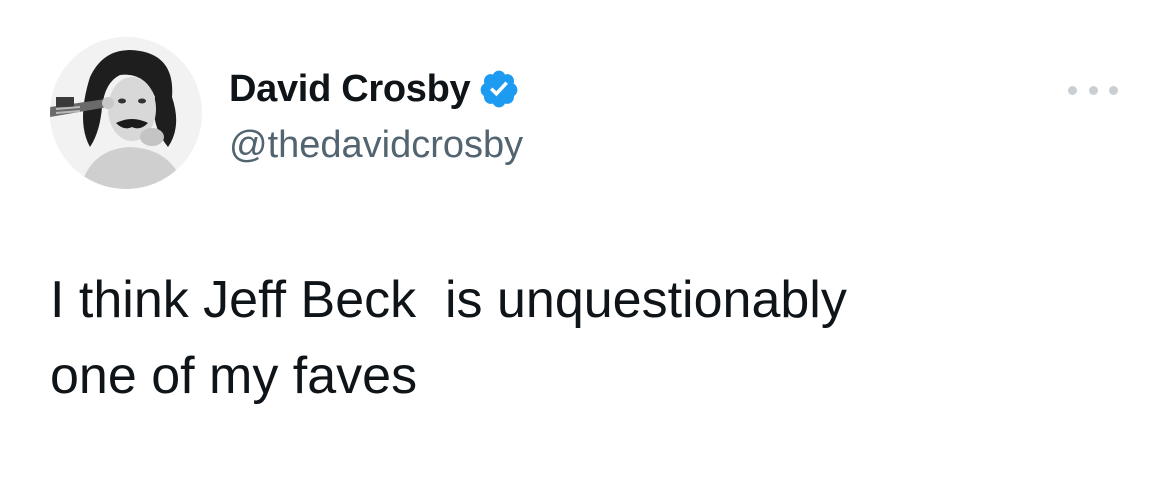 Image resolution: width=1170 pixels, height=487 pixels. I want to click on author-name-row: David Crosby, so click(374, 89).